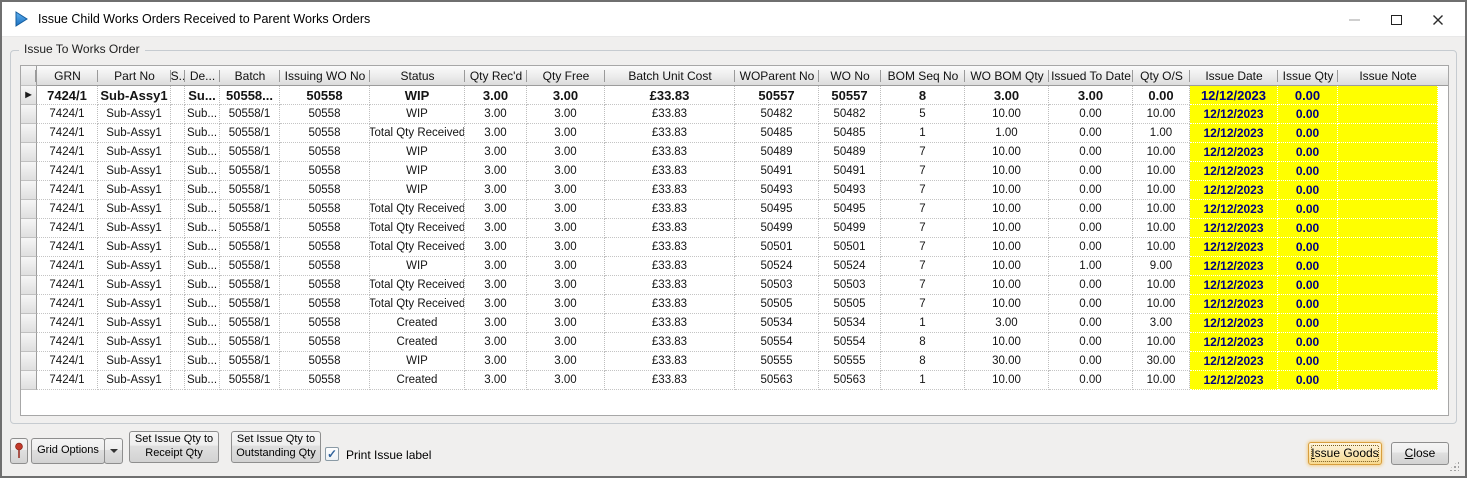 This screenshot has height=478, width=1467. Describe the element at coordinates (1453, 465) in the screenshot. I see `resize-grip` at that location.